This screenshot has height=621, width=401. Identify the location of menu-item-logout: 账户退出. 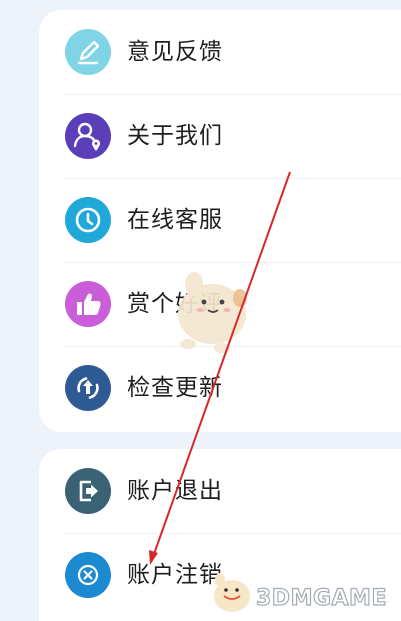
(220, 491).